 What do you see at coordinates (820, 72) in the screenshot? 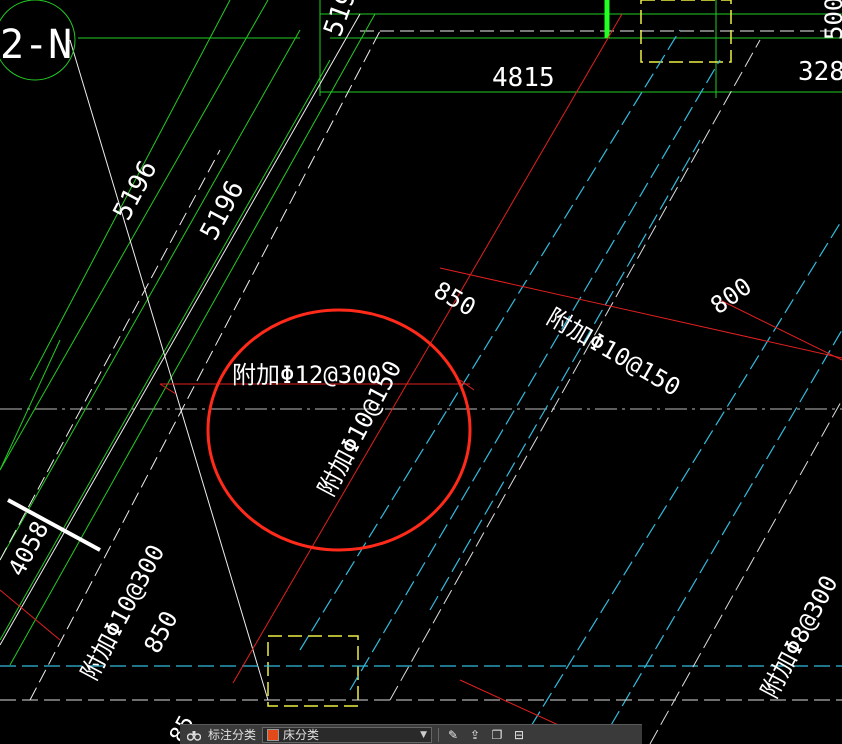
I see `dim-3285: 3285` at bounding box center [820, 72].